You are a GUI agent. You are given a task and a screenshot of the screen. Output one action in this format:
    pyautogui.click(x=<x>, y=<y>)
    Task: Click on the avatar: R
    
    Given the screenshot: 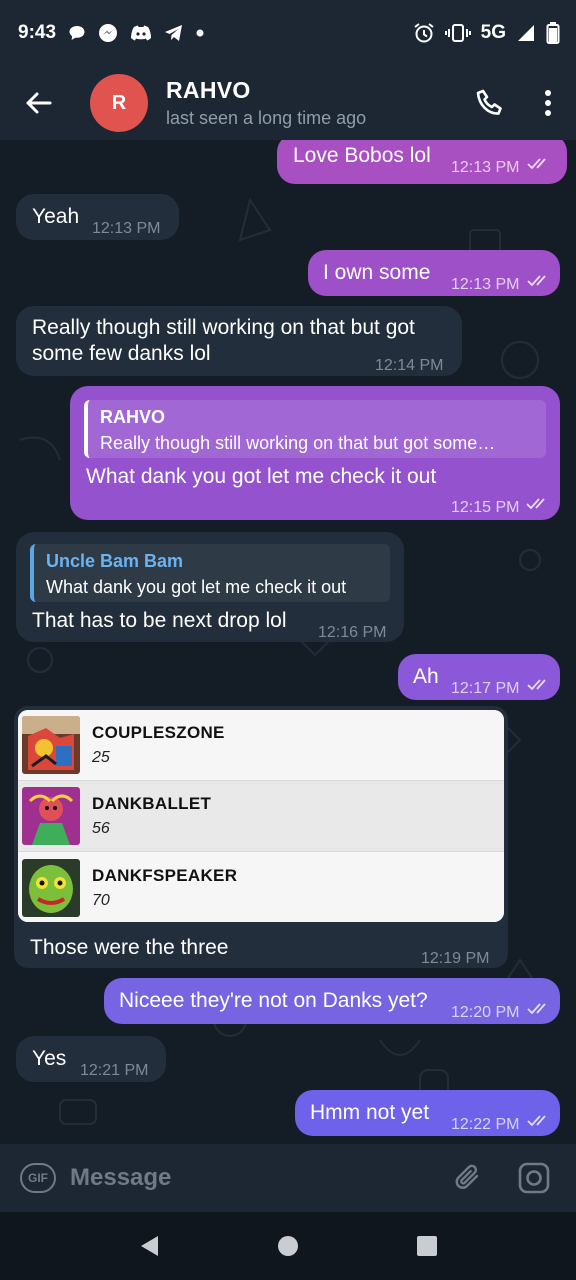 What is the action you would take?
    pyautogui.click(x=119, y=103)
    